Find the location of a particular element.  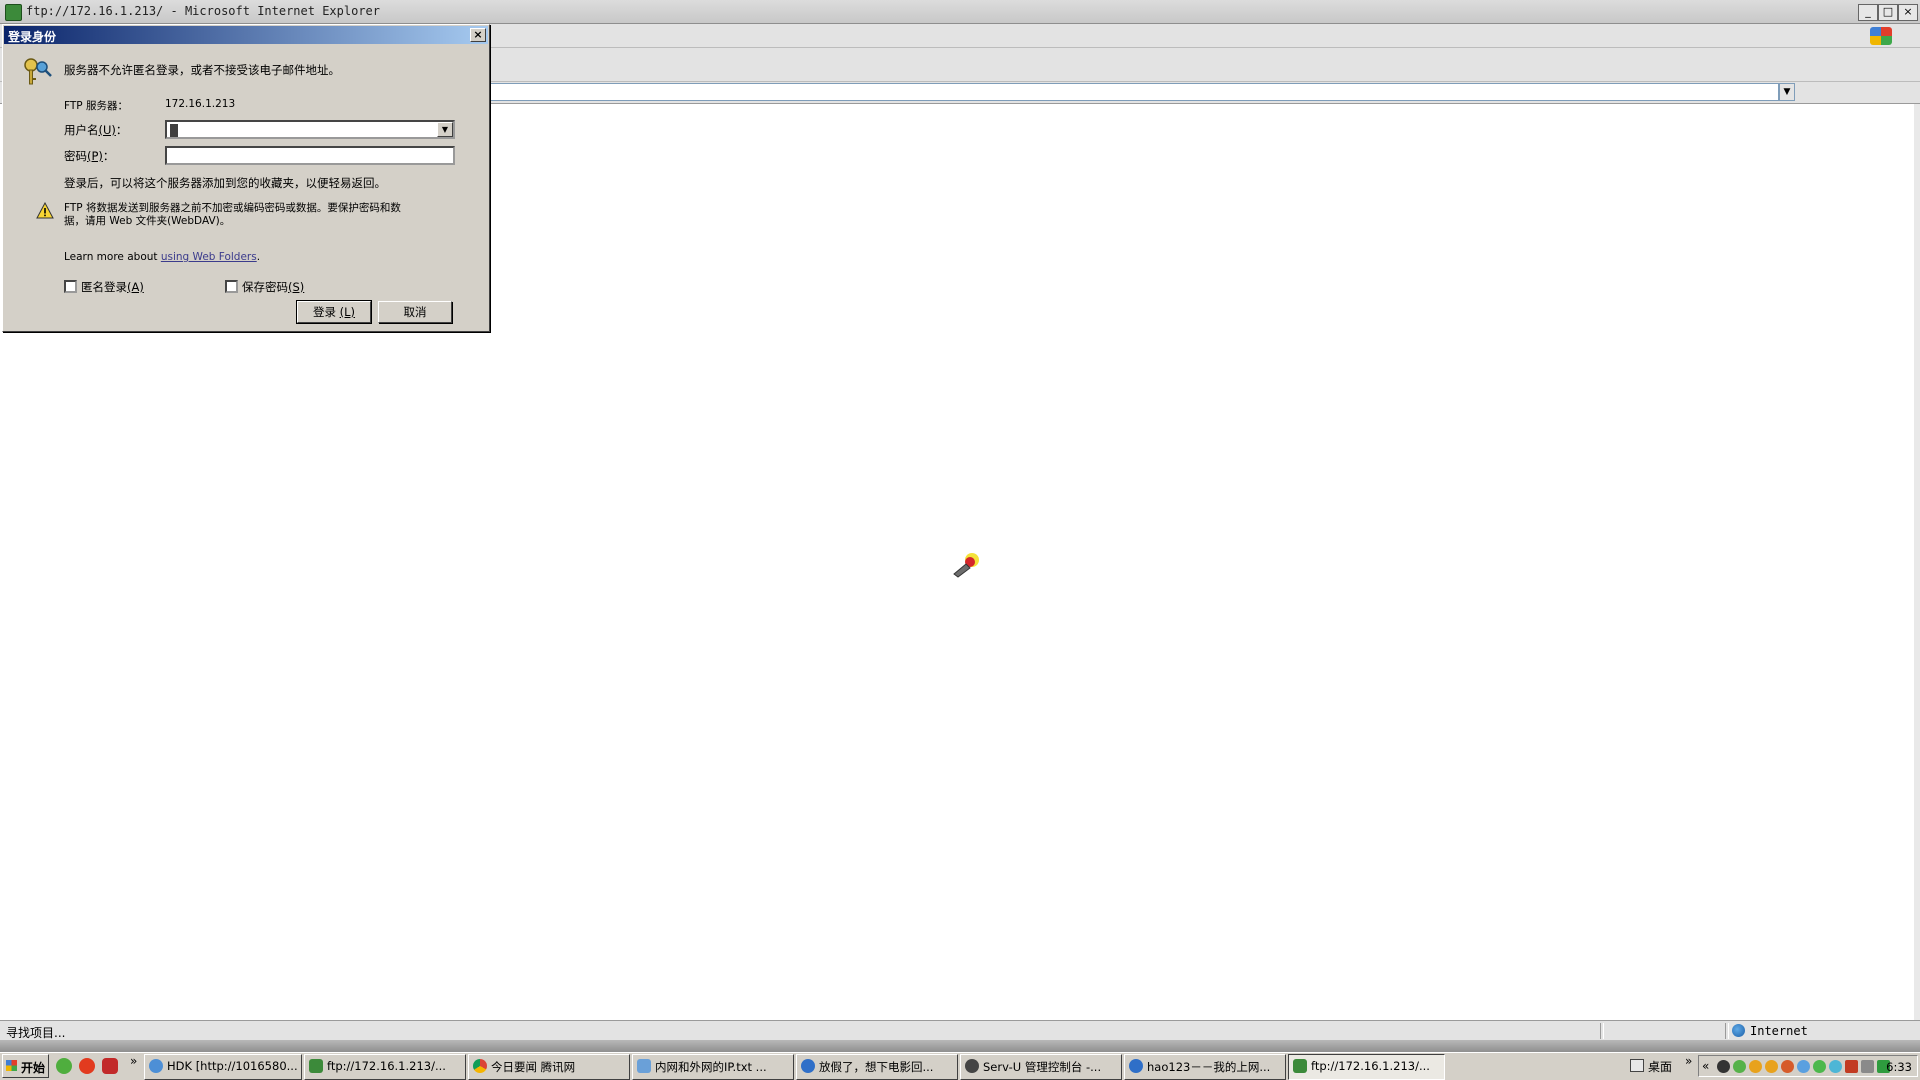

start-button: 开始 is located at coordinates (25, 1066).